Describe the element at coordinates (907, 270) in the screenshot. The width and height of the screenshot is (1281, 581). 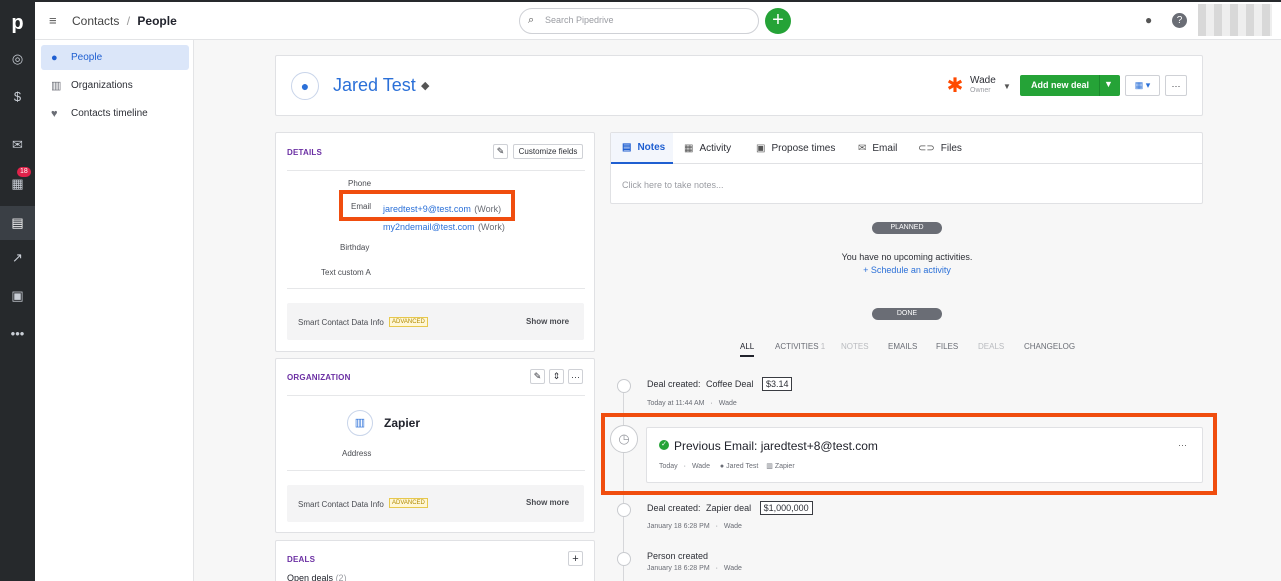
I see `schedule-activity-link: + Schedule an activity` at that location.